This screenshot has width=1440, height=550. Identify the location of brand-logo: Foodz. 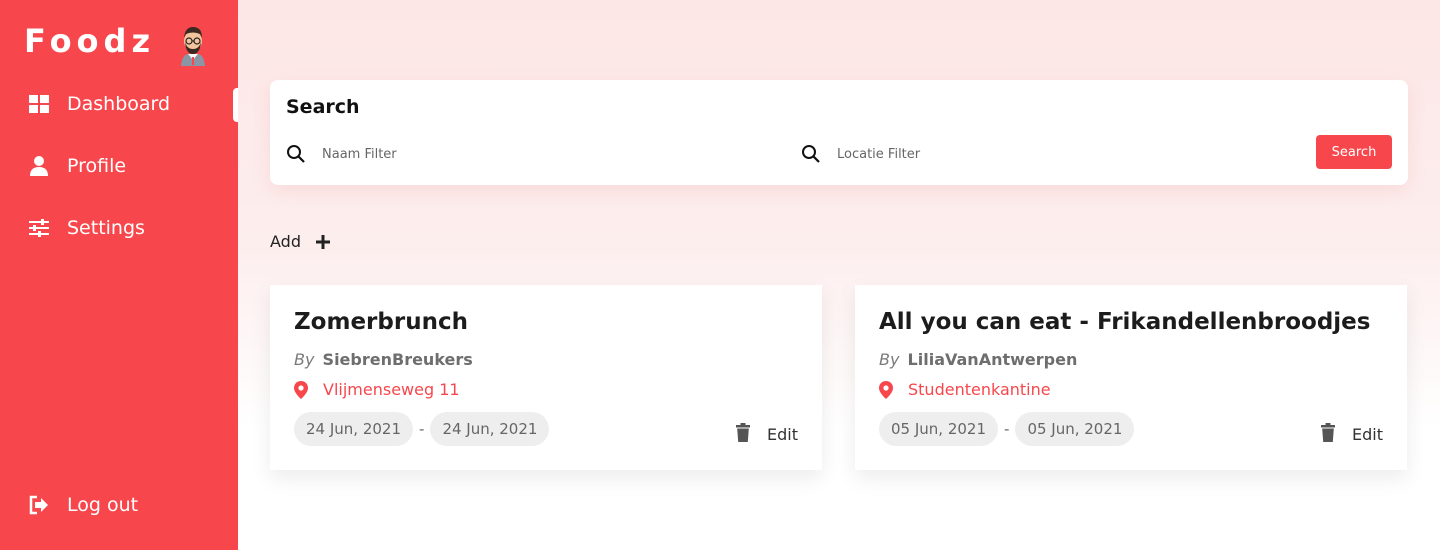
(89, 41).